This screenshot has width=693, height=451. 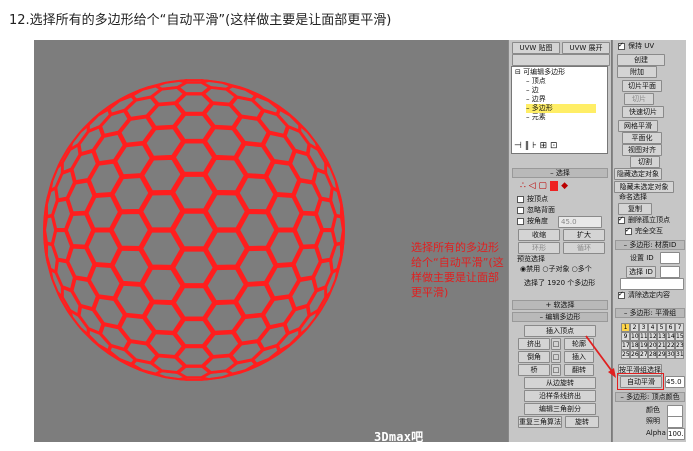 I want to click on annotation-arrow, so click(x=600, y=356).